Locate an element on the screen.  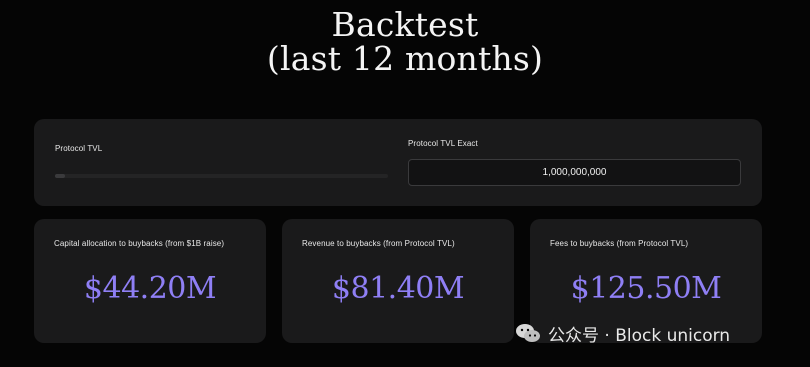
page-title-line-2: (last 12 months) is located at coordinates (405, 58).